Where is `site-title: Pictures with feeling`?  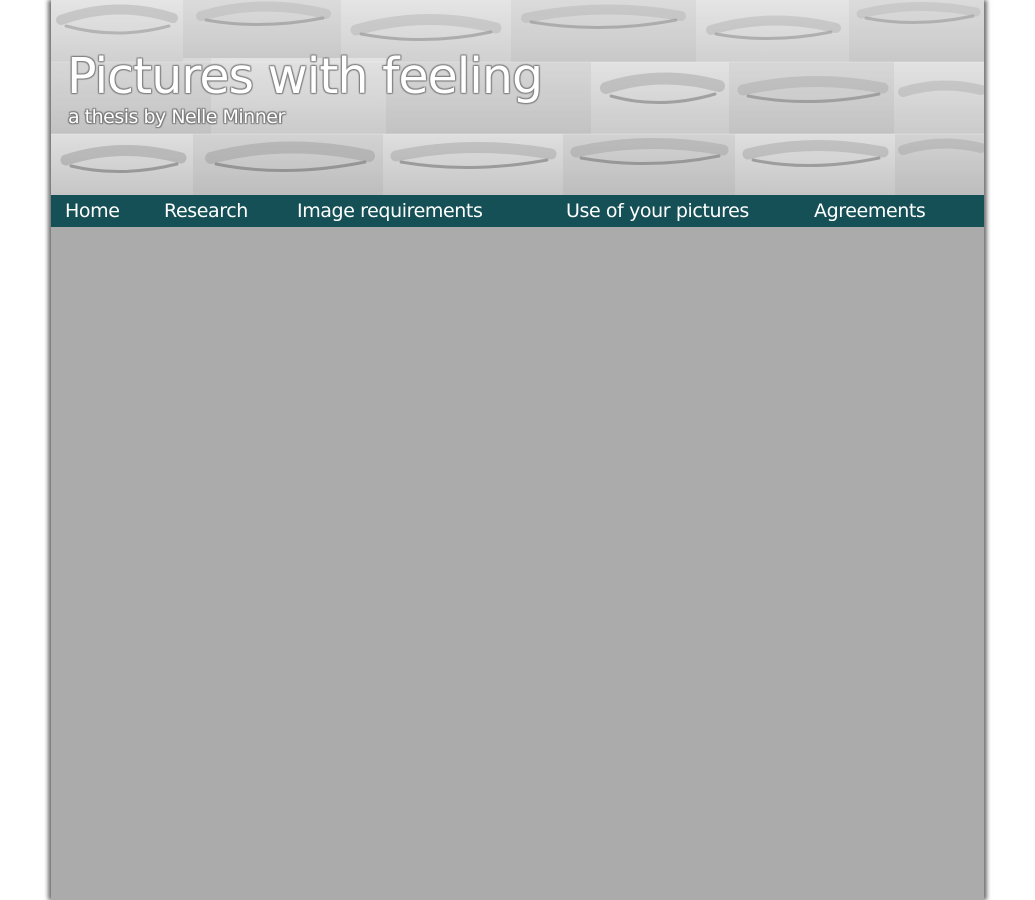 site-title: Pictures with feeling is located at coordinates (305, 76).